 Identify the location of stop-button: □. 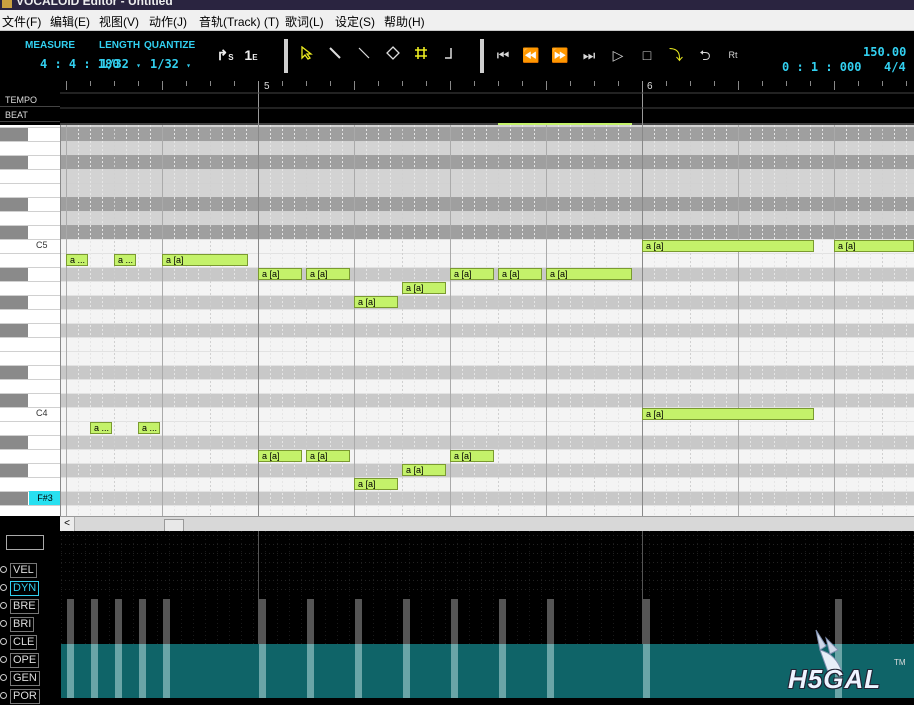
(647, 55).